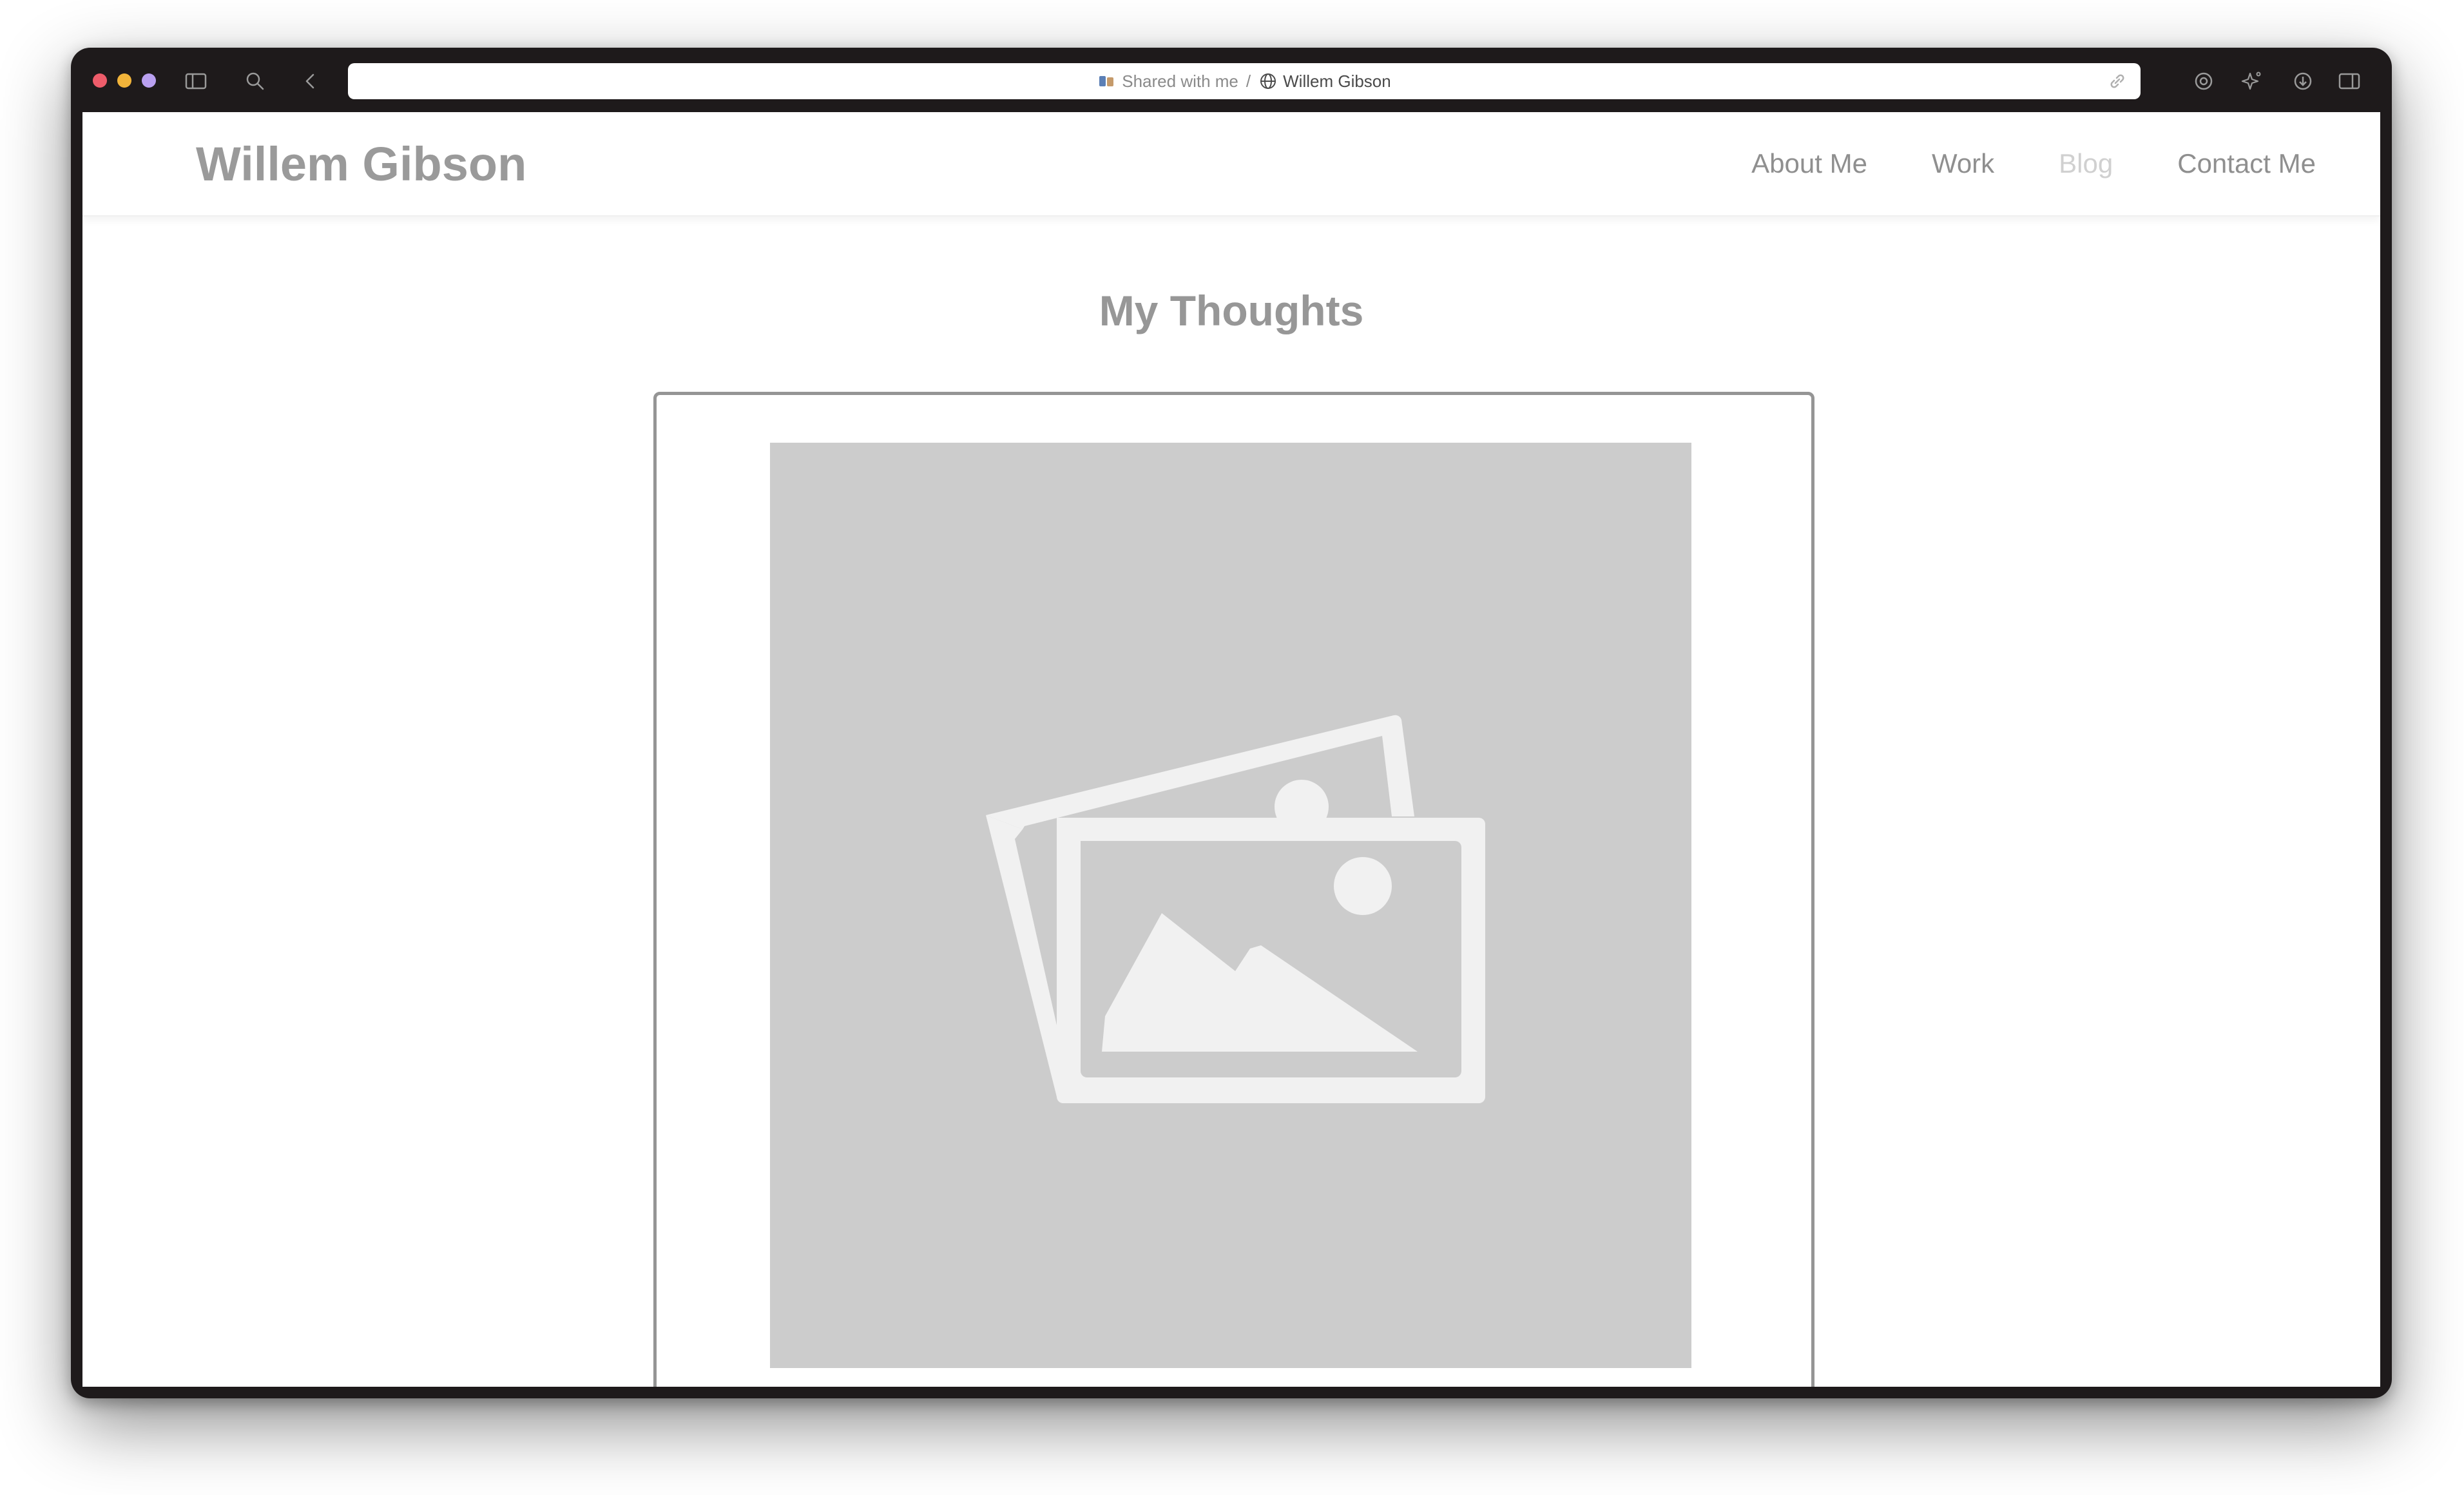  I want to click on extension-icon, so click(2203, 81).